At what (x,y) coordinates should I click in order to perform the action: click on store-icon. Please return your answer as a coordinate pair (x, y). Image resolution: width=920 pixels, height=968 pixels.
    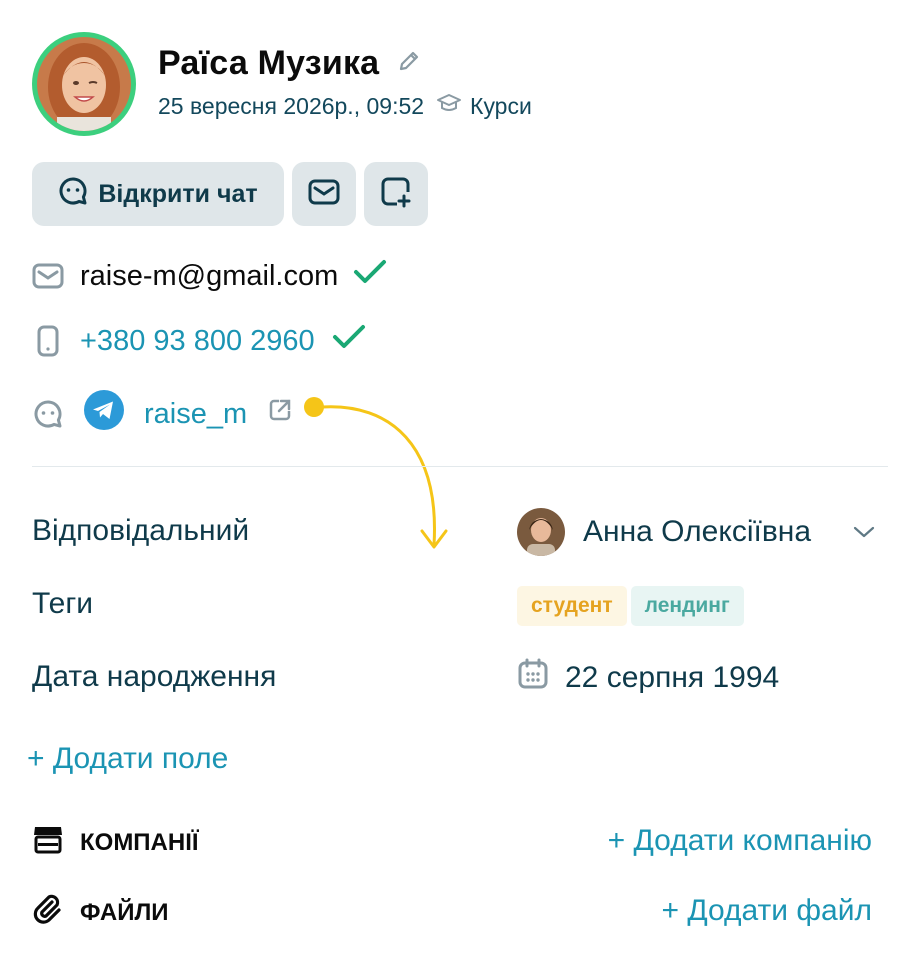
    Looking at the image, I should click on (48, 842).